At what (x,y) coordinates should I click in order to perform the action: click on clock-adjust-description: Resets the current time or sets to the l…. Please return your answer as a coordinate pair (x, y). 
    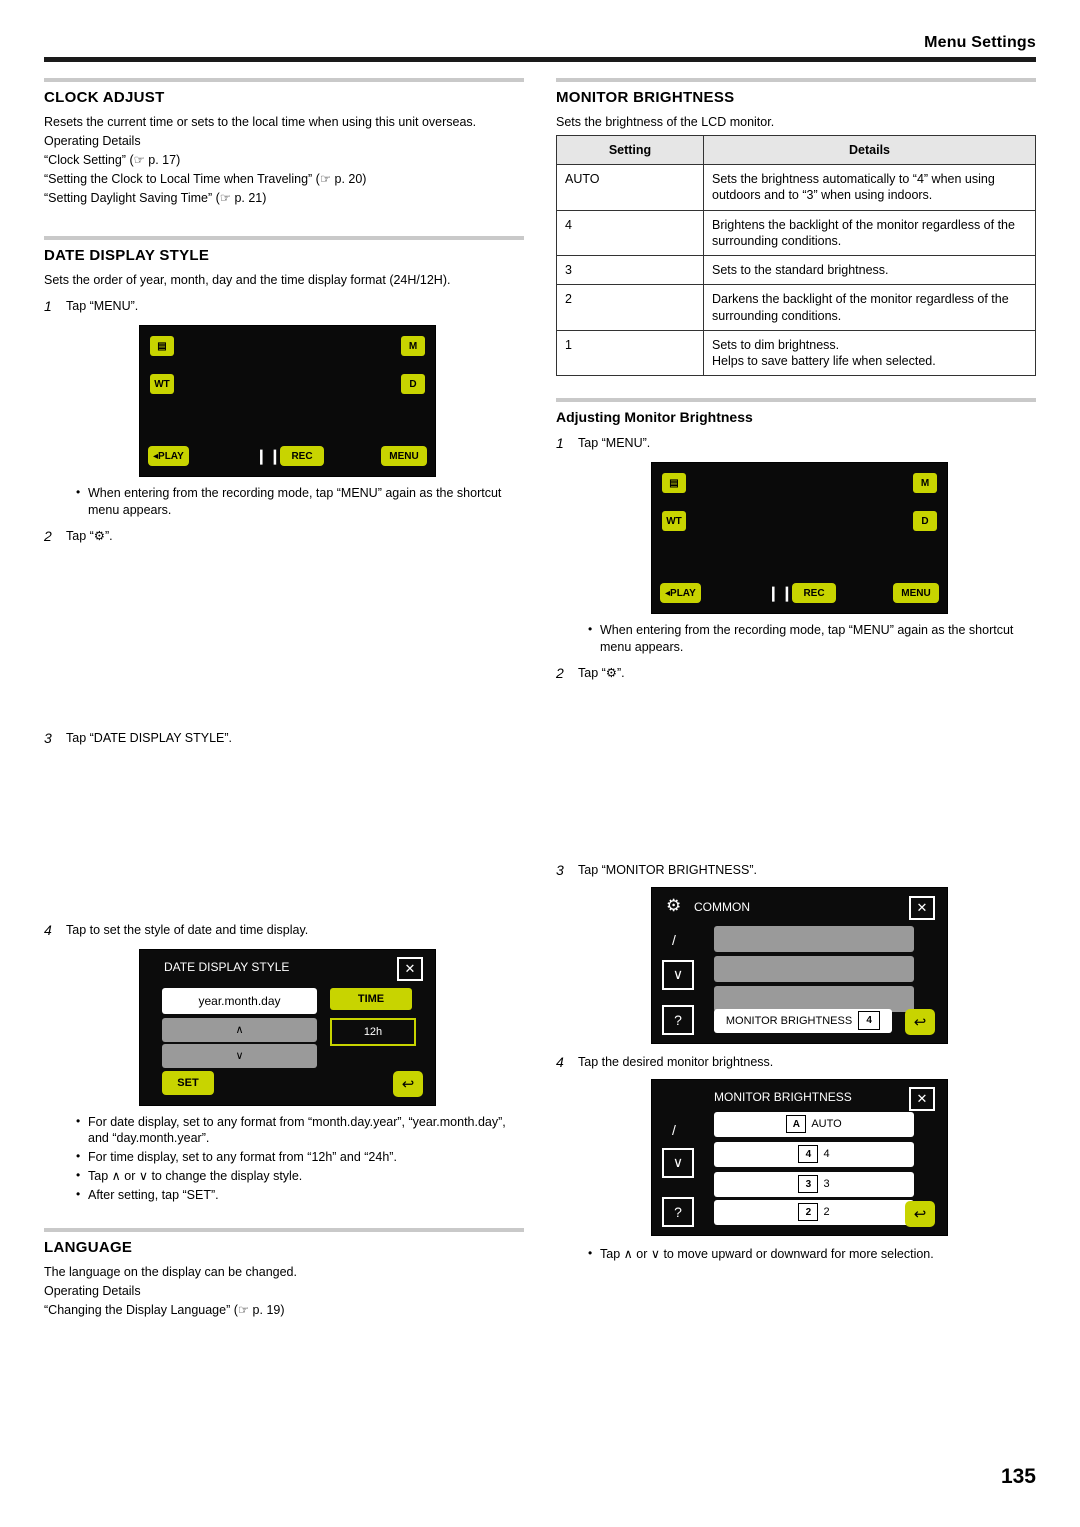
    Looking at the image, I should click on (260, 122).